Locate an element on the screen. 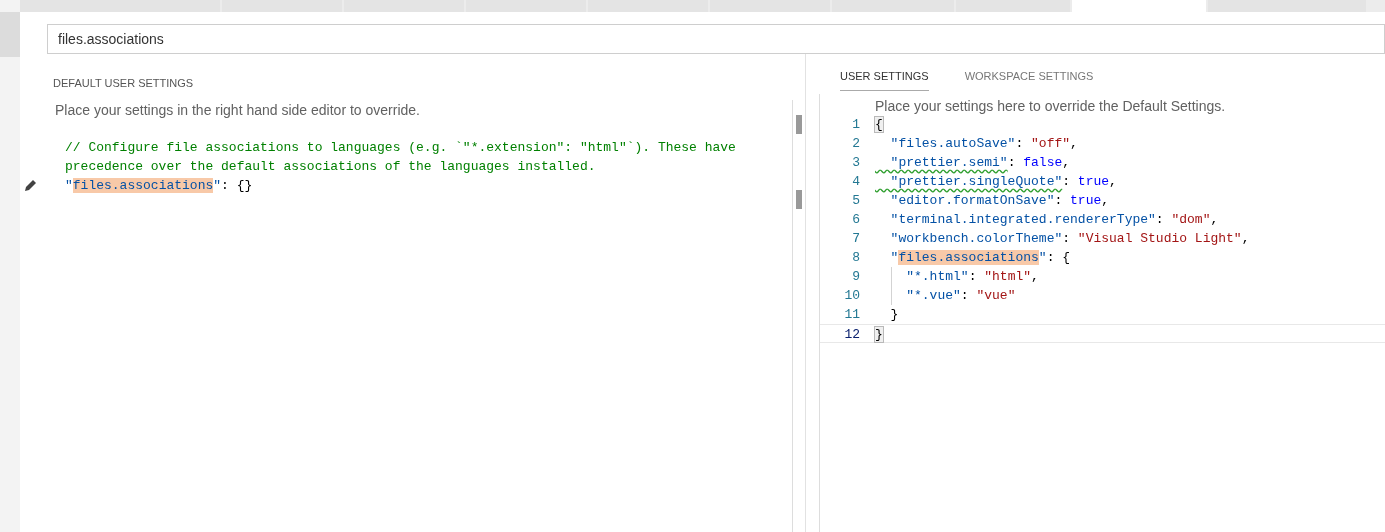  line-number: 12 is located at coordinates (851, 334).